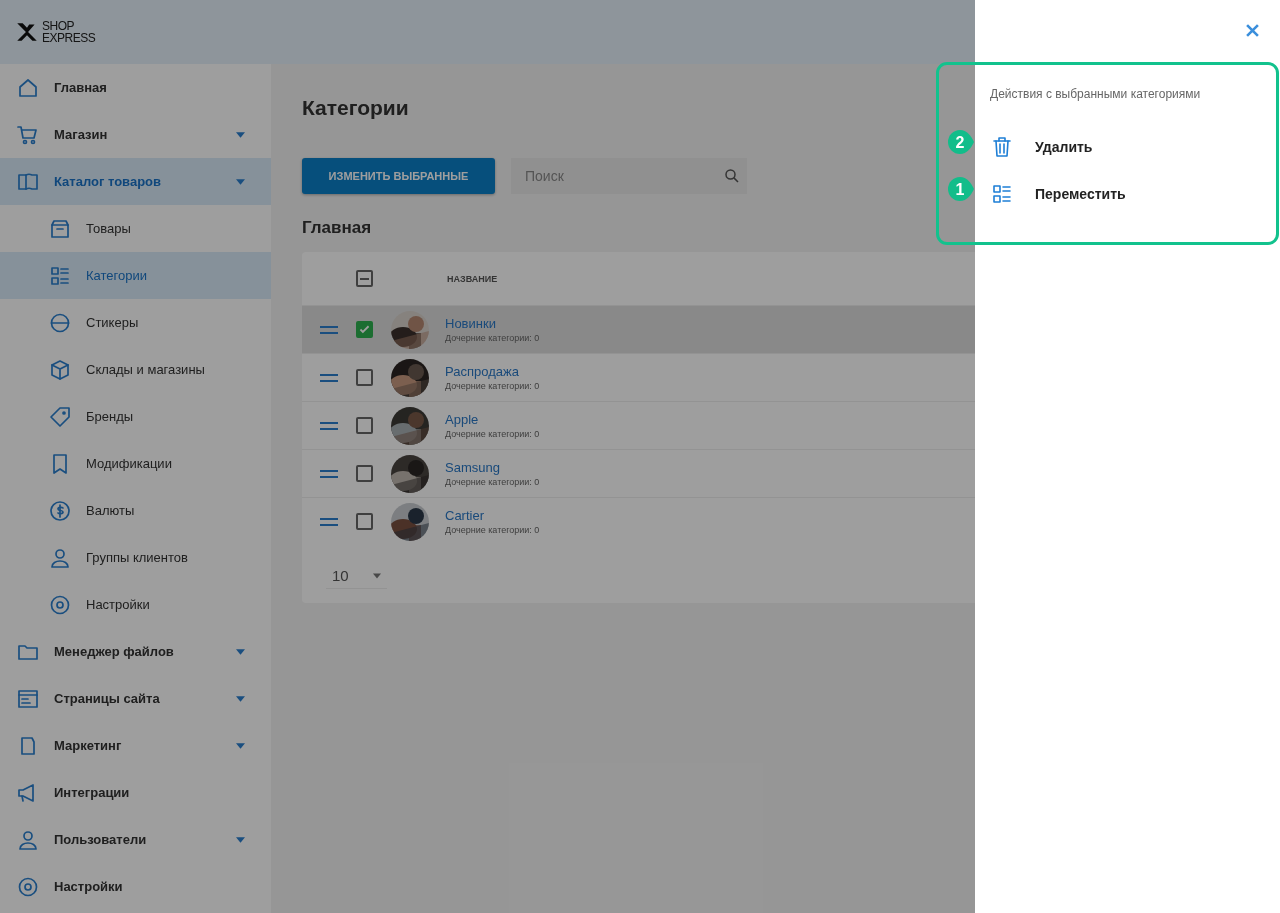 This screenshot has width=1280, height=913. I want to click on action-item: Переместить, so click(1135, 193).